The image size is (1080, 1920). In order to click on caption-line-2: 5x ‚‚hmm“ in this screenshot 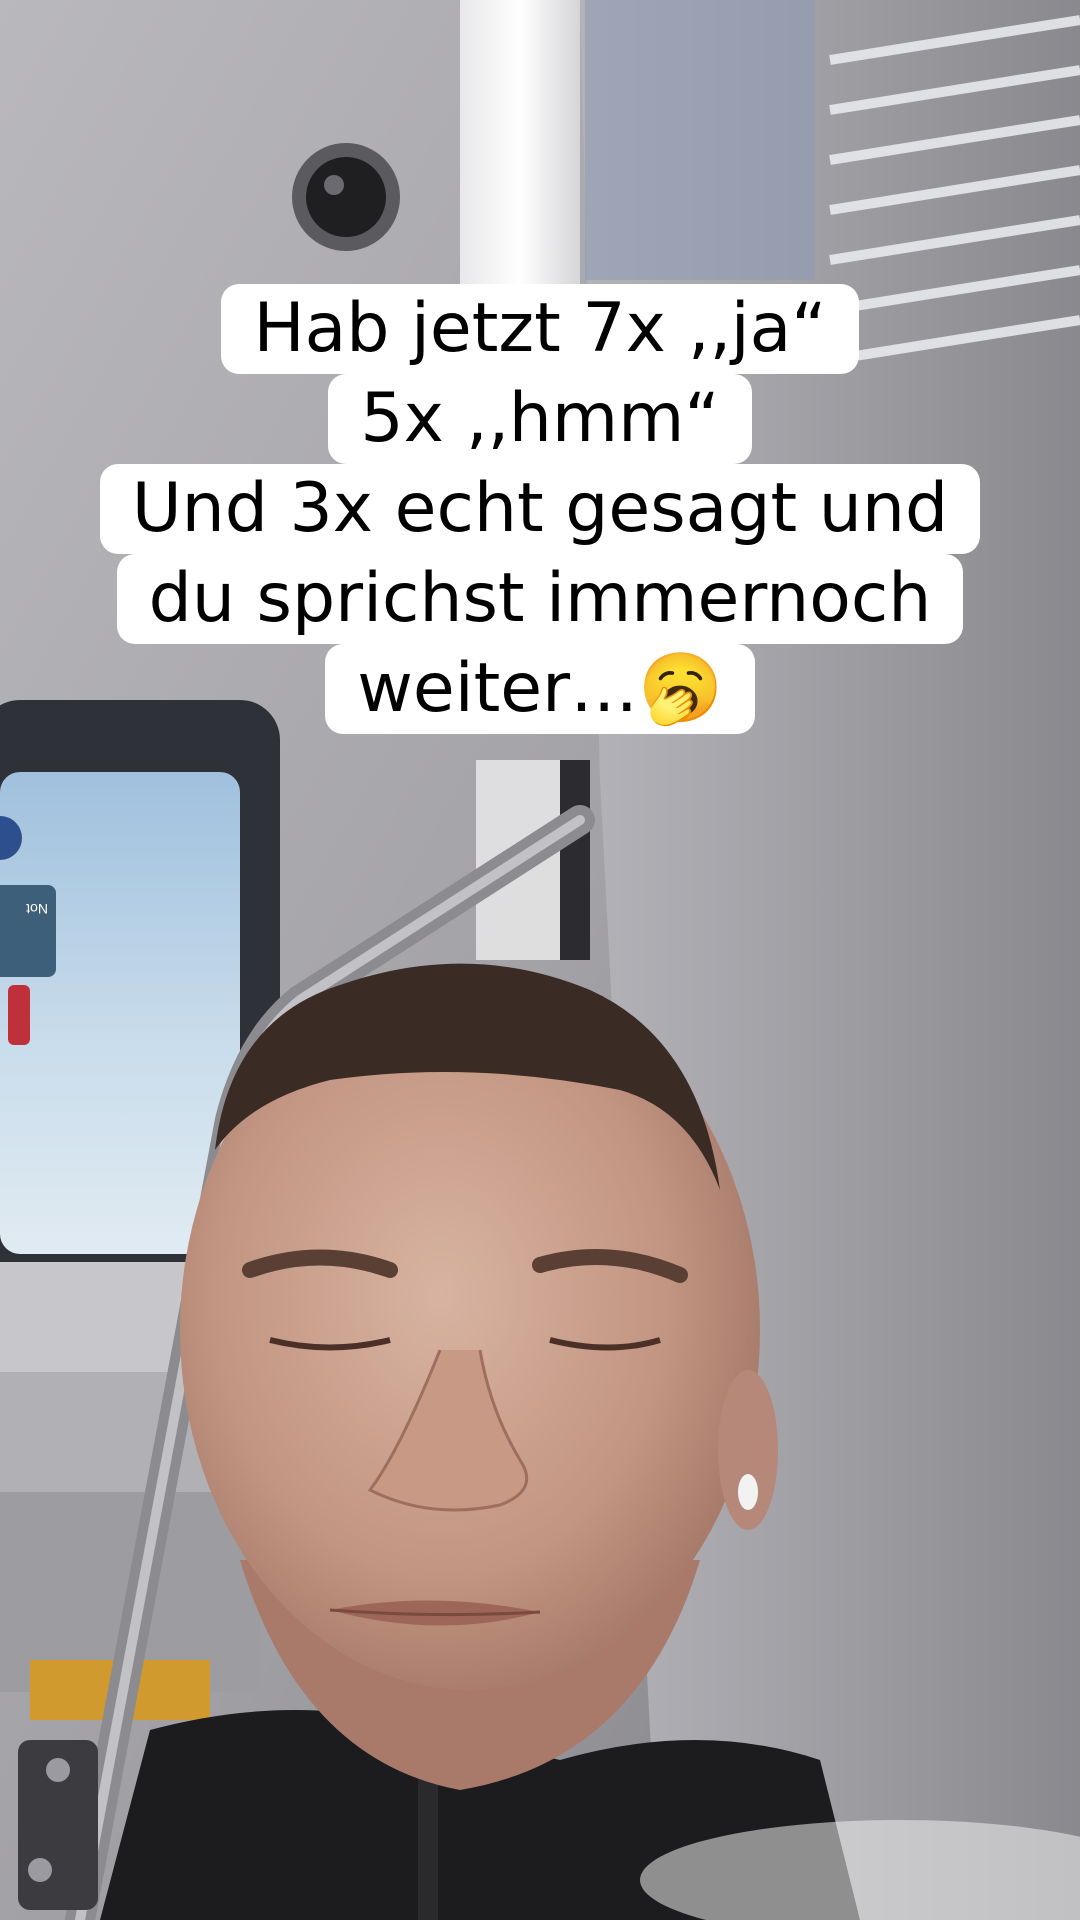, I will do `click(540, 419)`.